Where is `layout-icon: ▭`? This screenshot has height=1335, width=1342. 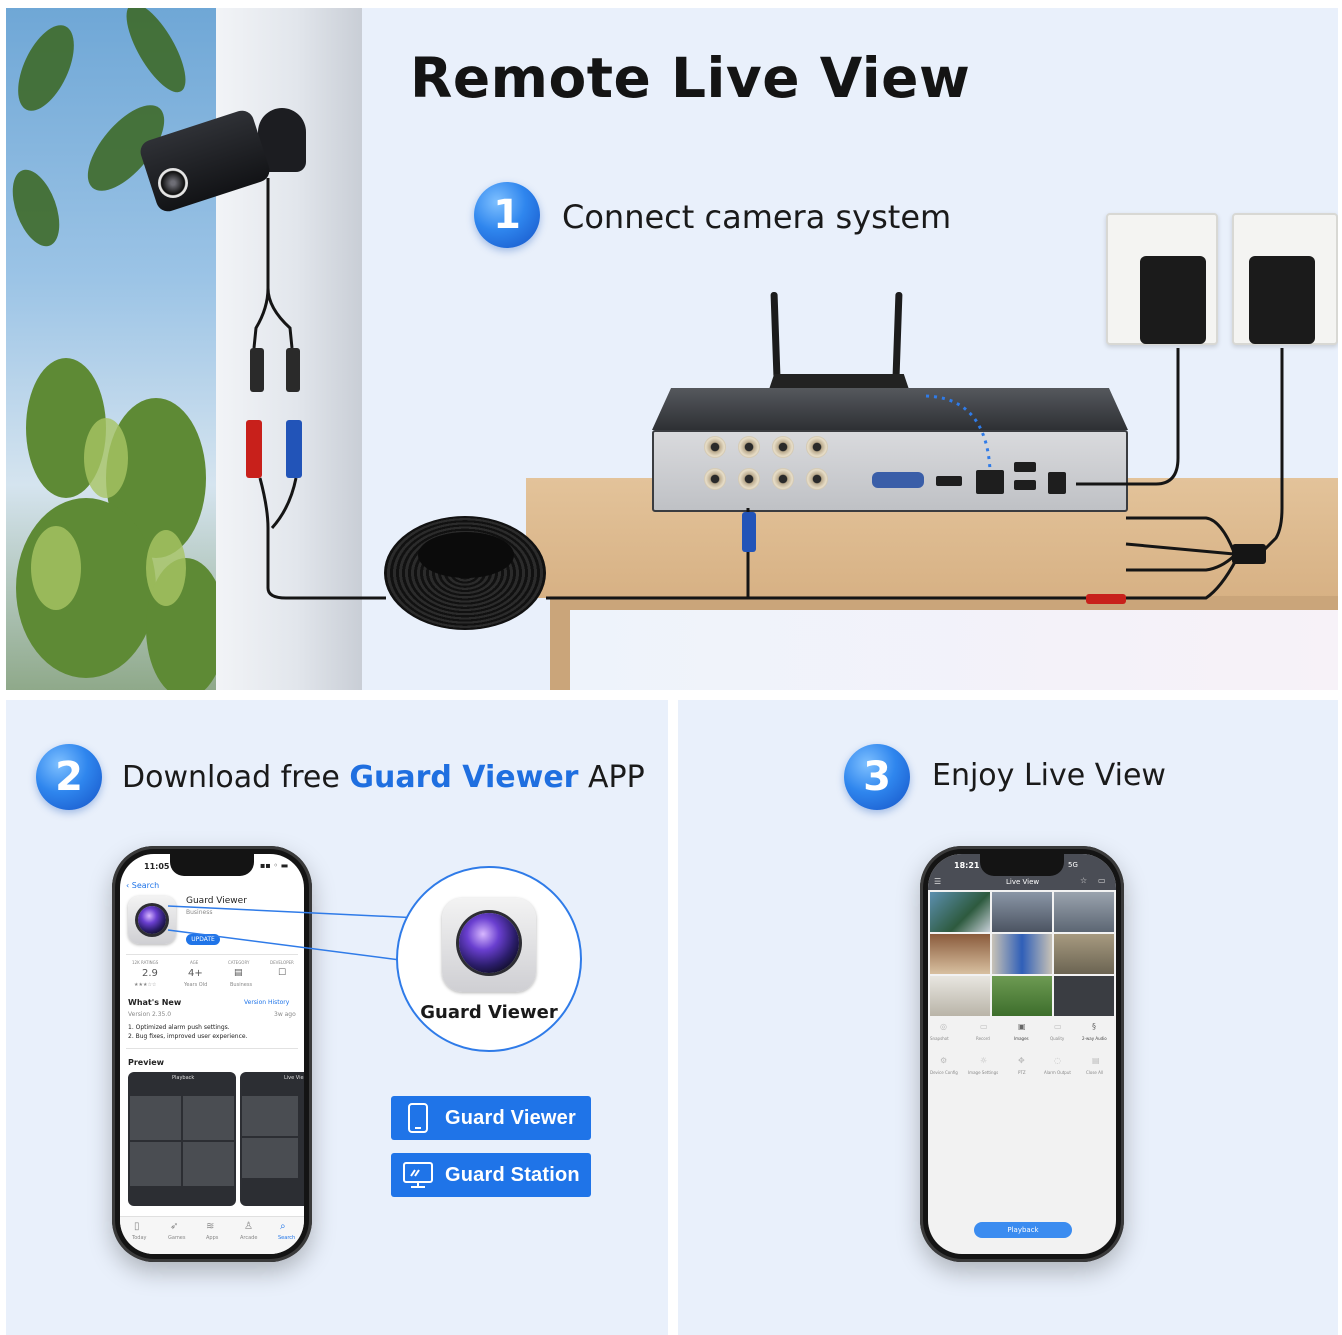 layout-icon: ▭ is located at coordinates (1102, 880).